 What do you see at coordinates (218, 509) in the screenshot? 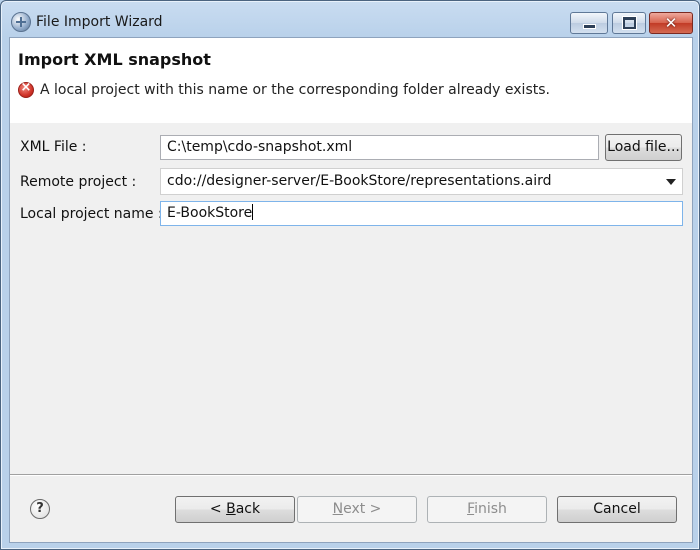
I see `back-prefix: <` at bounding box center [218, 509].